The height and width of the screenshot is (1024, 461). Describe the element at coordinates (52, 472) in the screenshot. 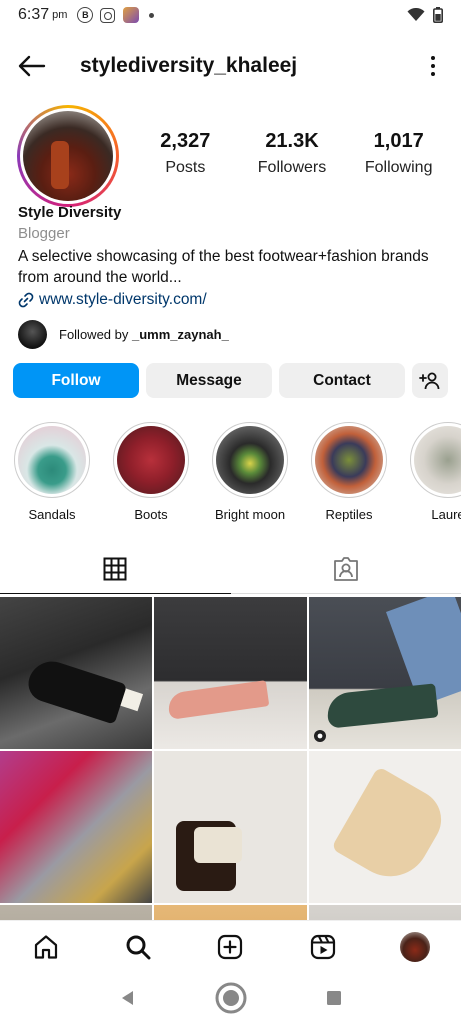

I see `highlight-sandals: Sandals` at that location.